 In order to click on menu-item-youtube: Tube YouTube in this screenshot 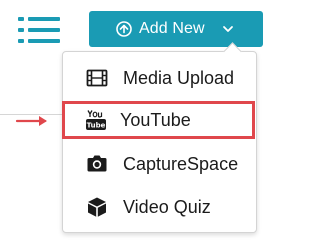, I will do `click(158, 120)`.